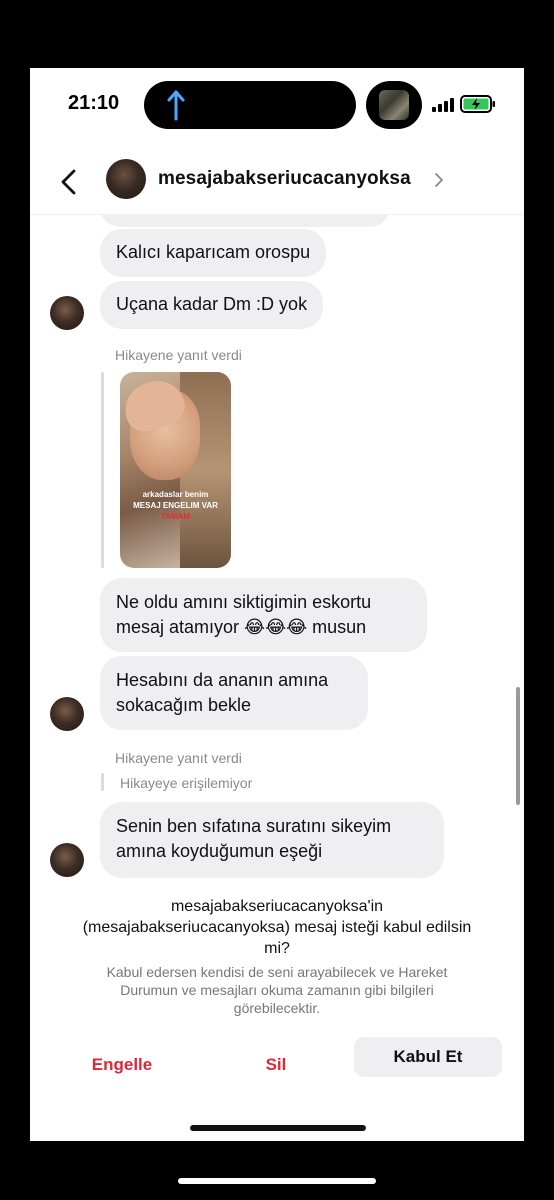  I want to click on contact-username: mesajabakseriucacanyoksa, so click(284, 179).